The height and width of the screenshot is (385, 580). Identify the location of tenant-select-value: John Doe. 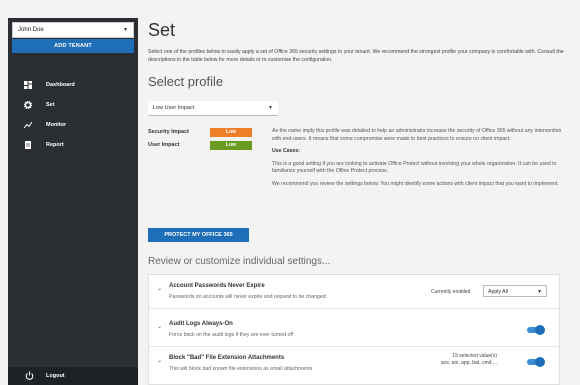
(31, 30).